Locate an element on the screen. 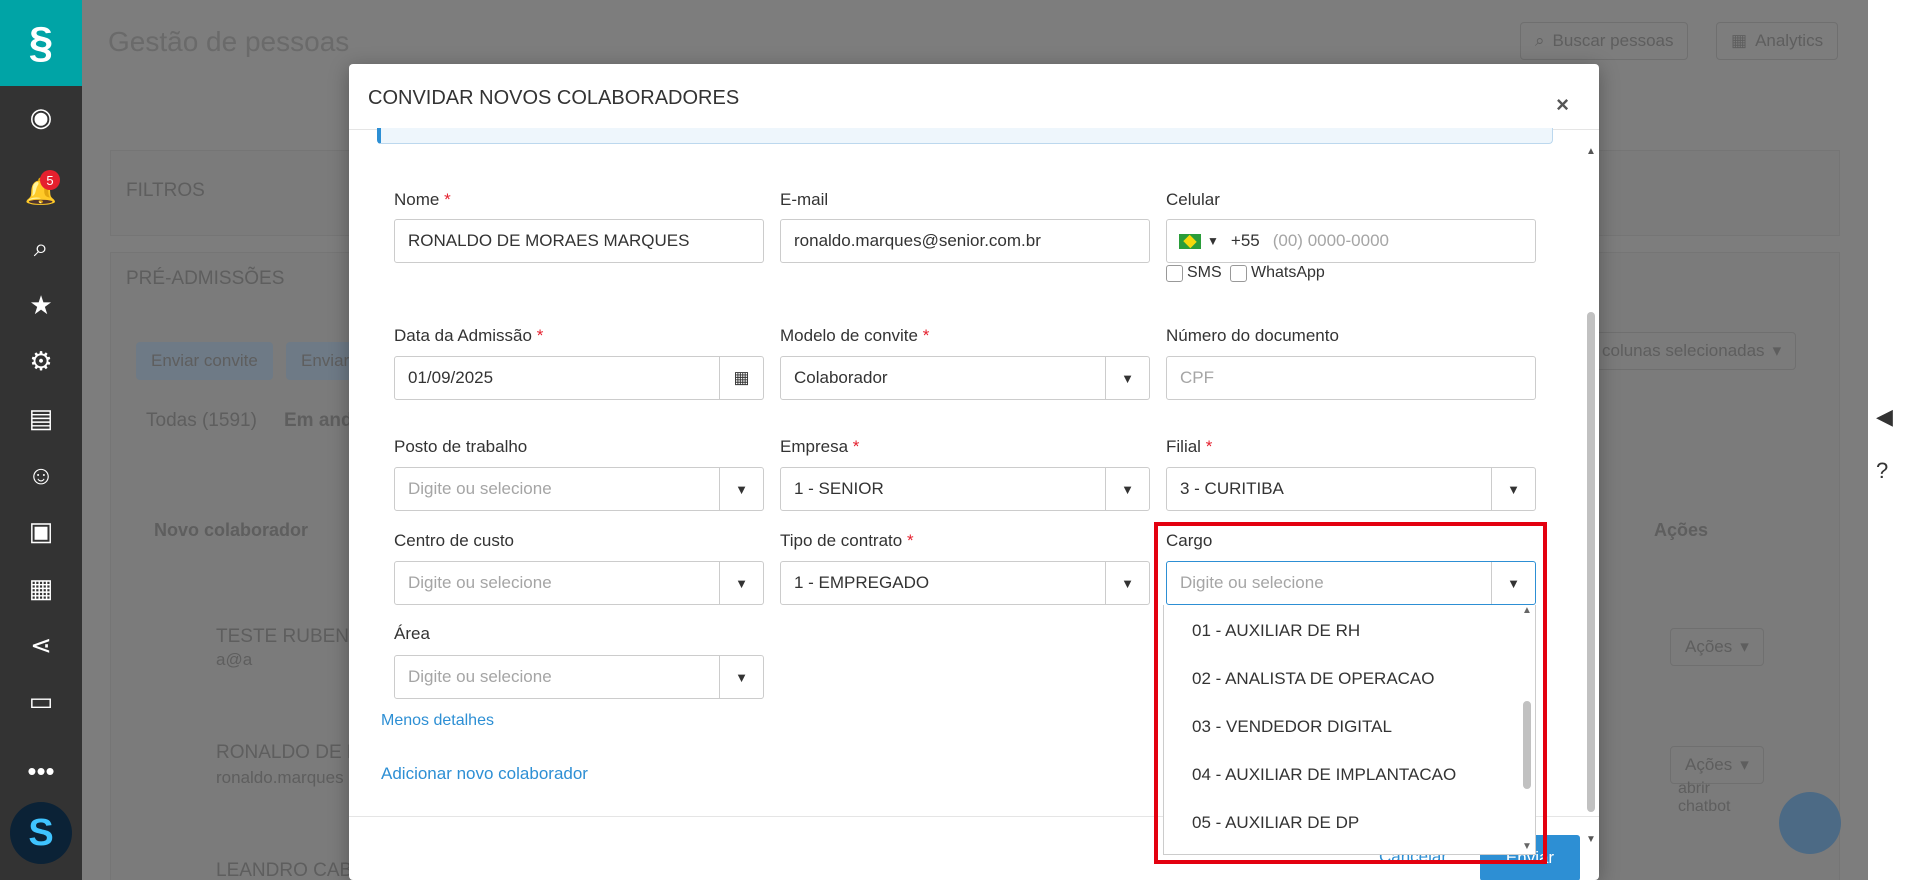 This screenshot has height=880, width=1906. tractor-icon: ⚙ is located at coordinates (41, 361).